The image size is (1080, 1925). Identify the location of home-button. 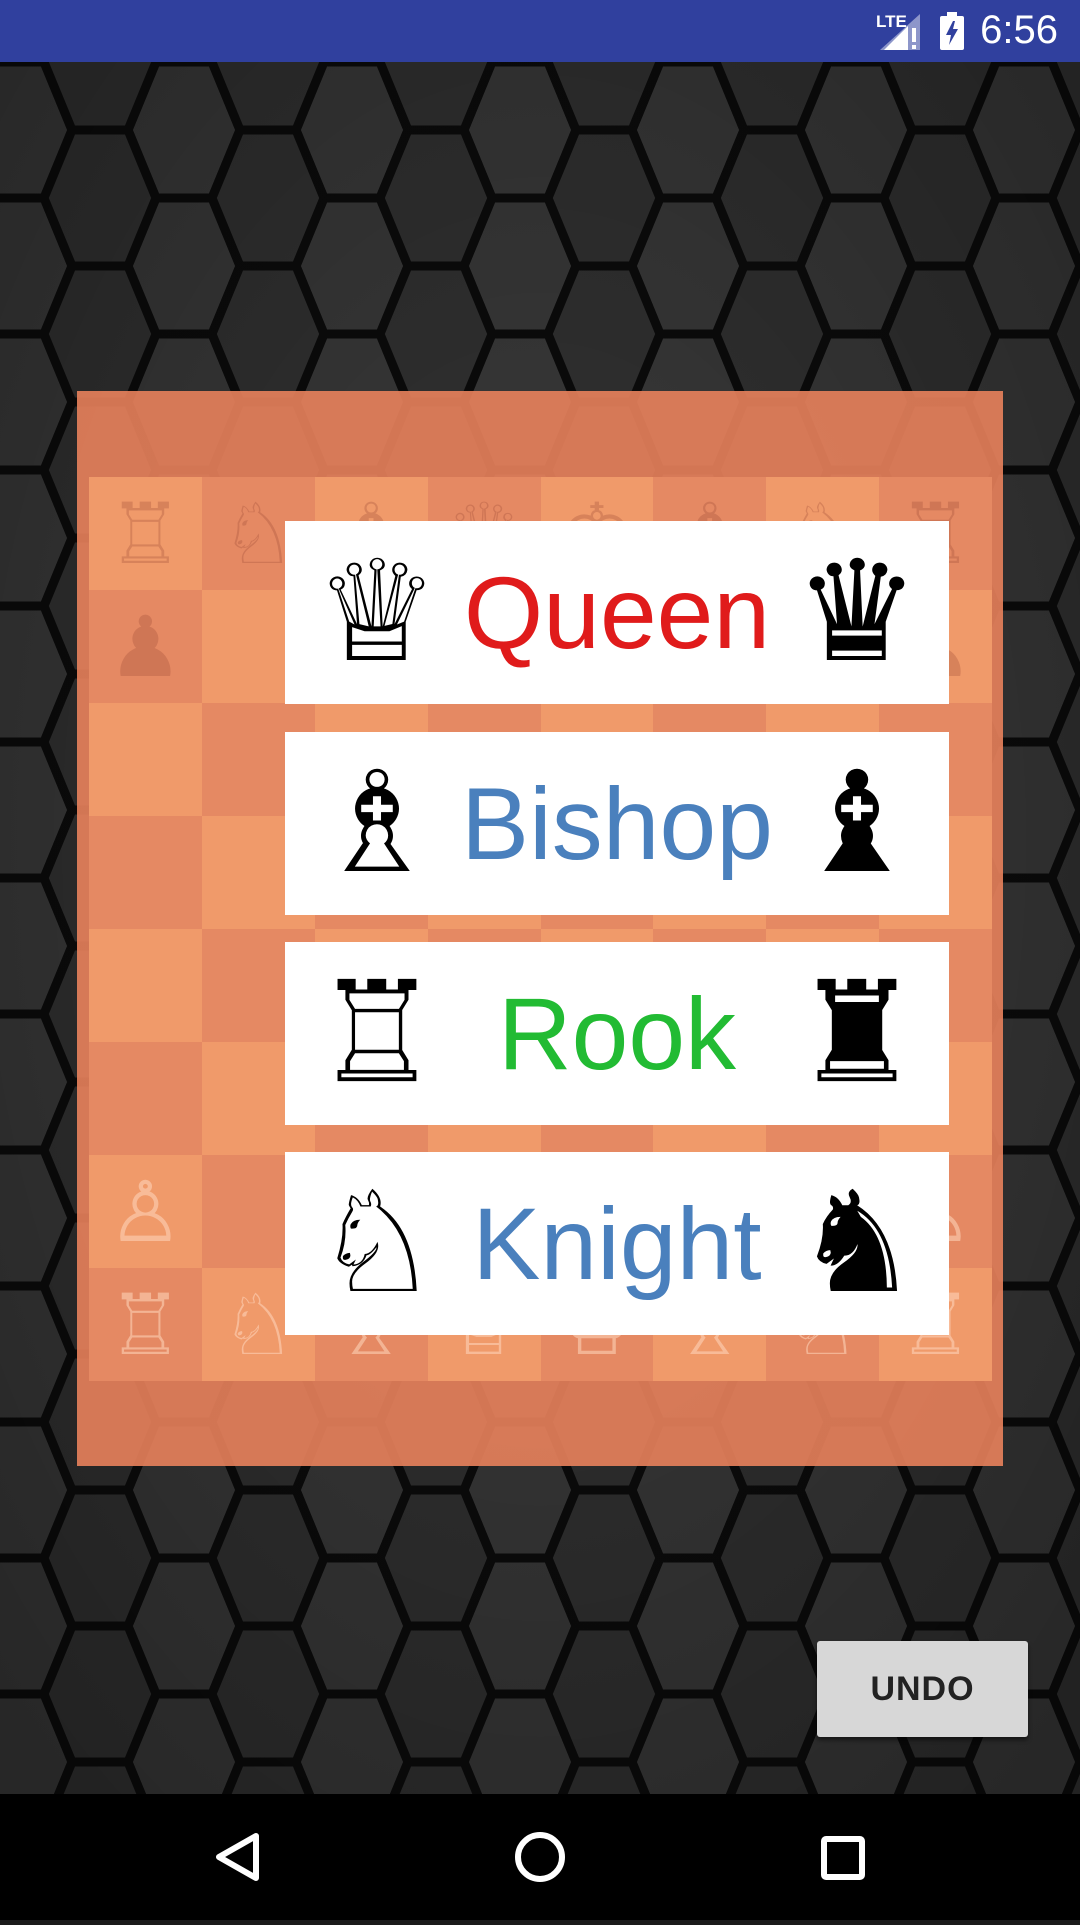
(540, 1857).